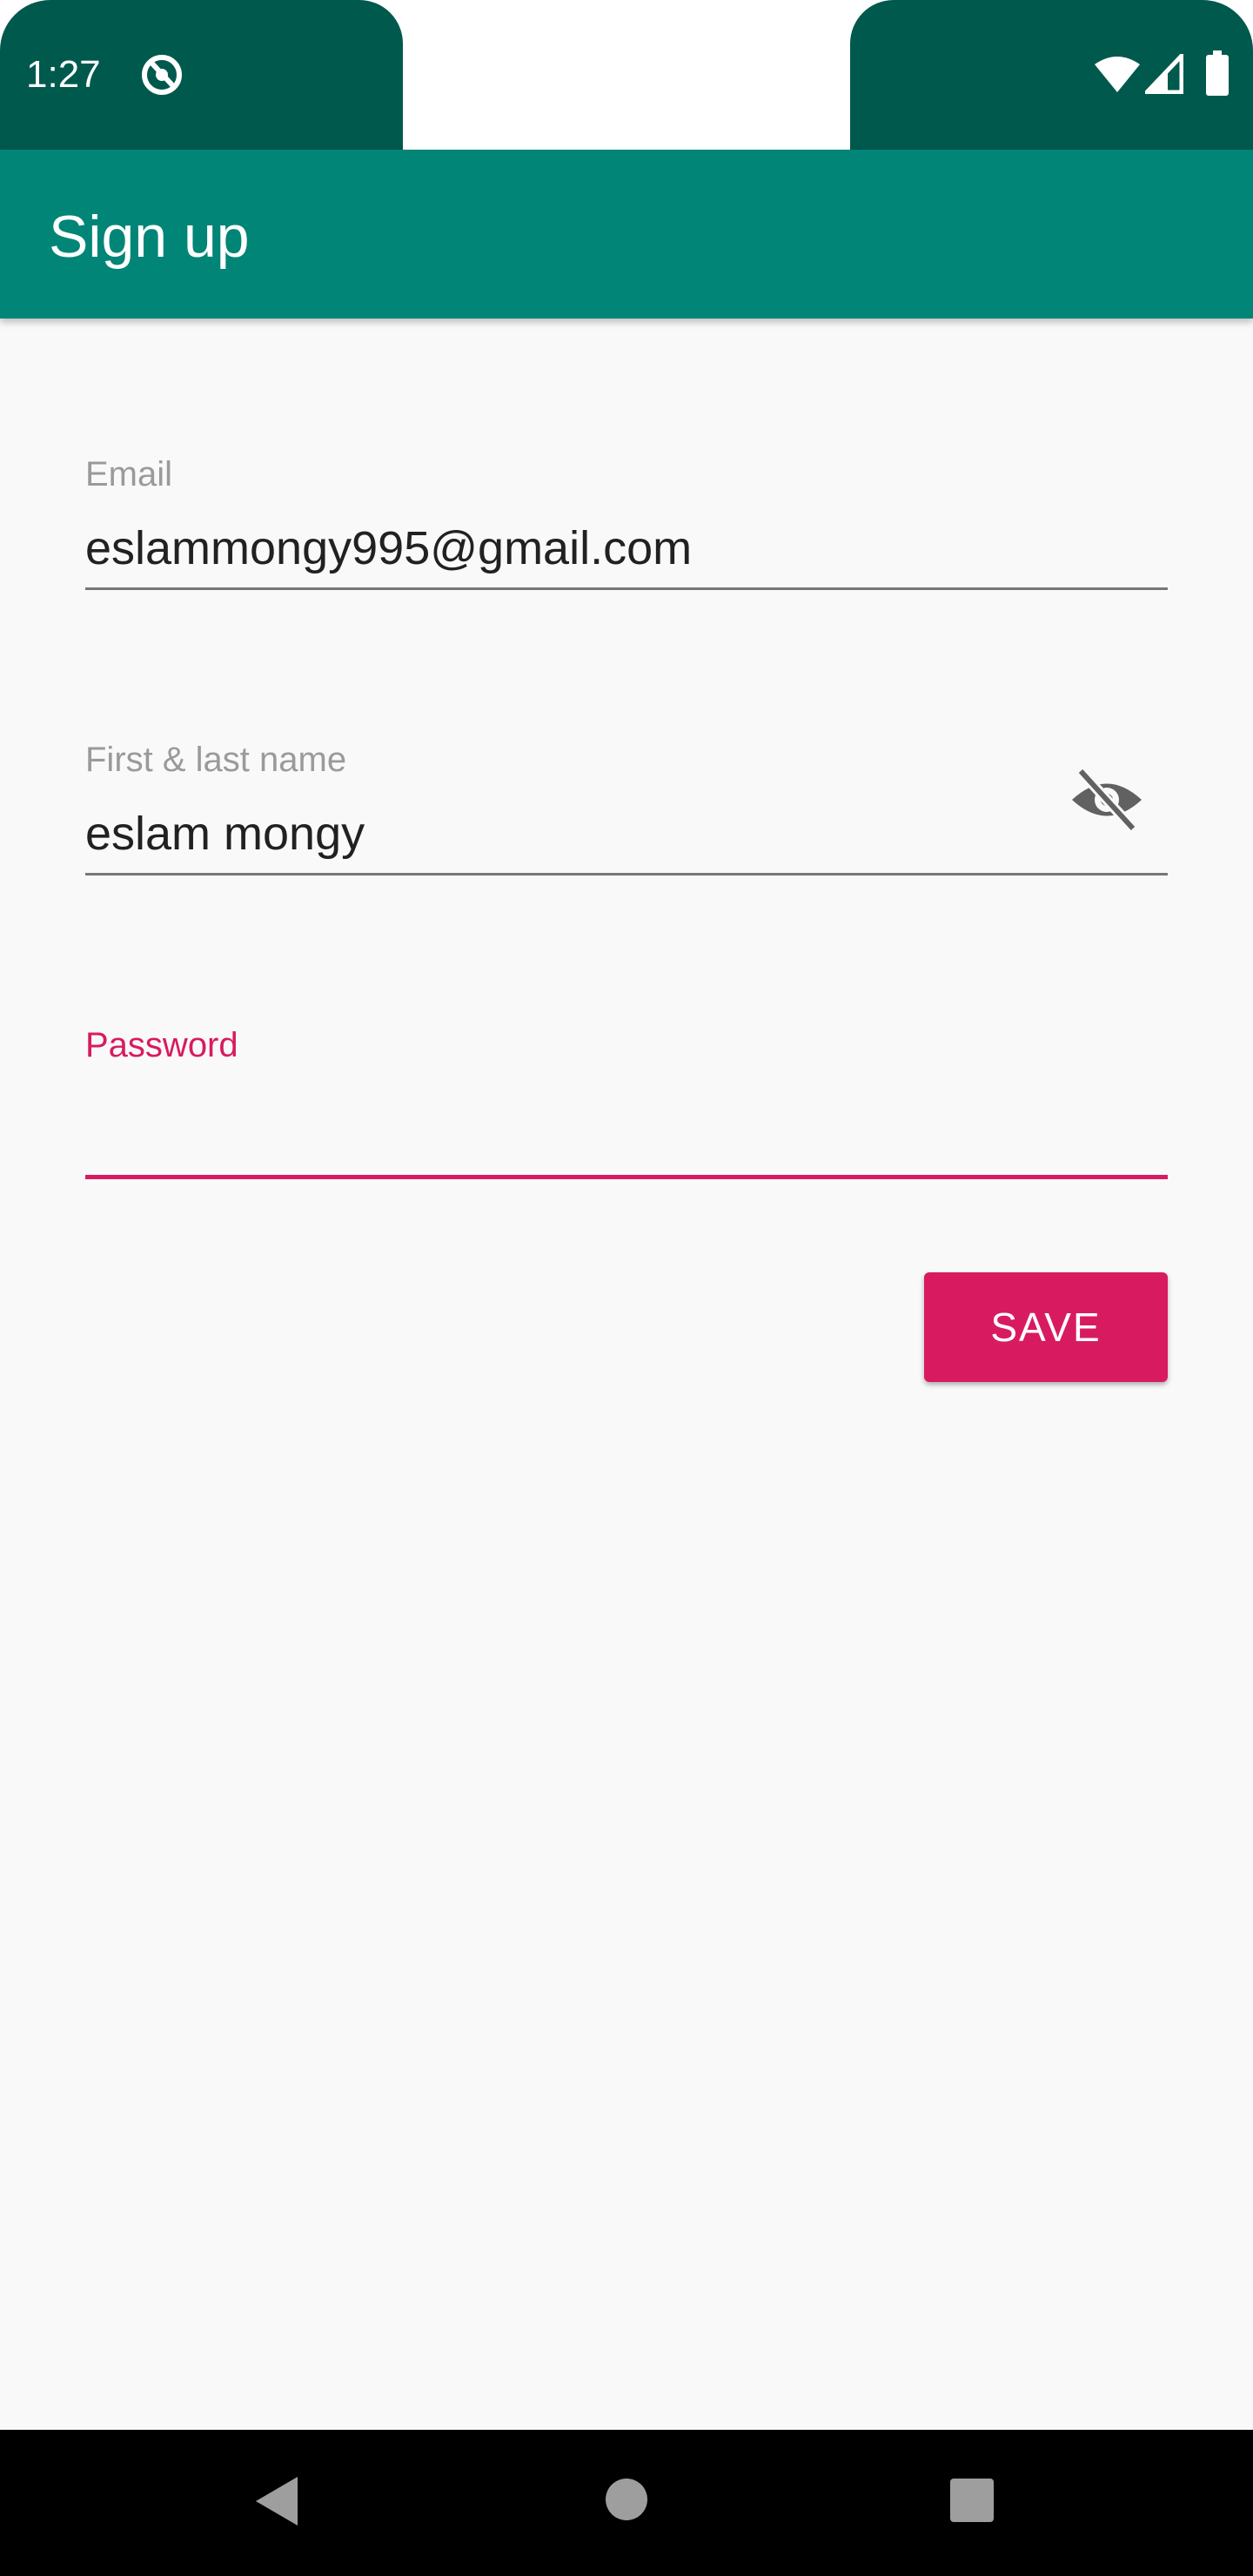 The height and width of the screenshot is (2576, 1253). I want to click on status-bar-left: 1:27, so click(201, 75).